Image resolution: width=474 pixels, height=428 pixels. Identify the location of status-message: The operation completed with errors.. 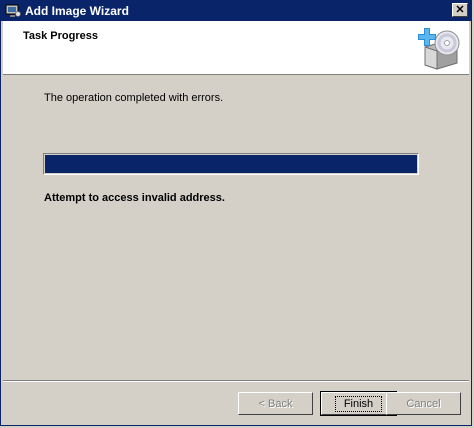
(134, 98).